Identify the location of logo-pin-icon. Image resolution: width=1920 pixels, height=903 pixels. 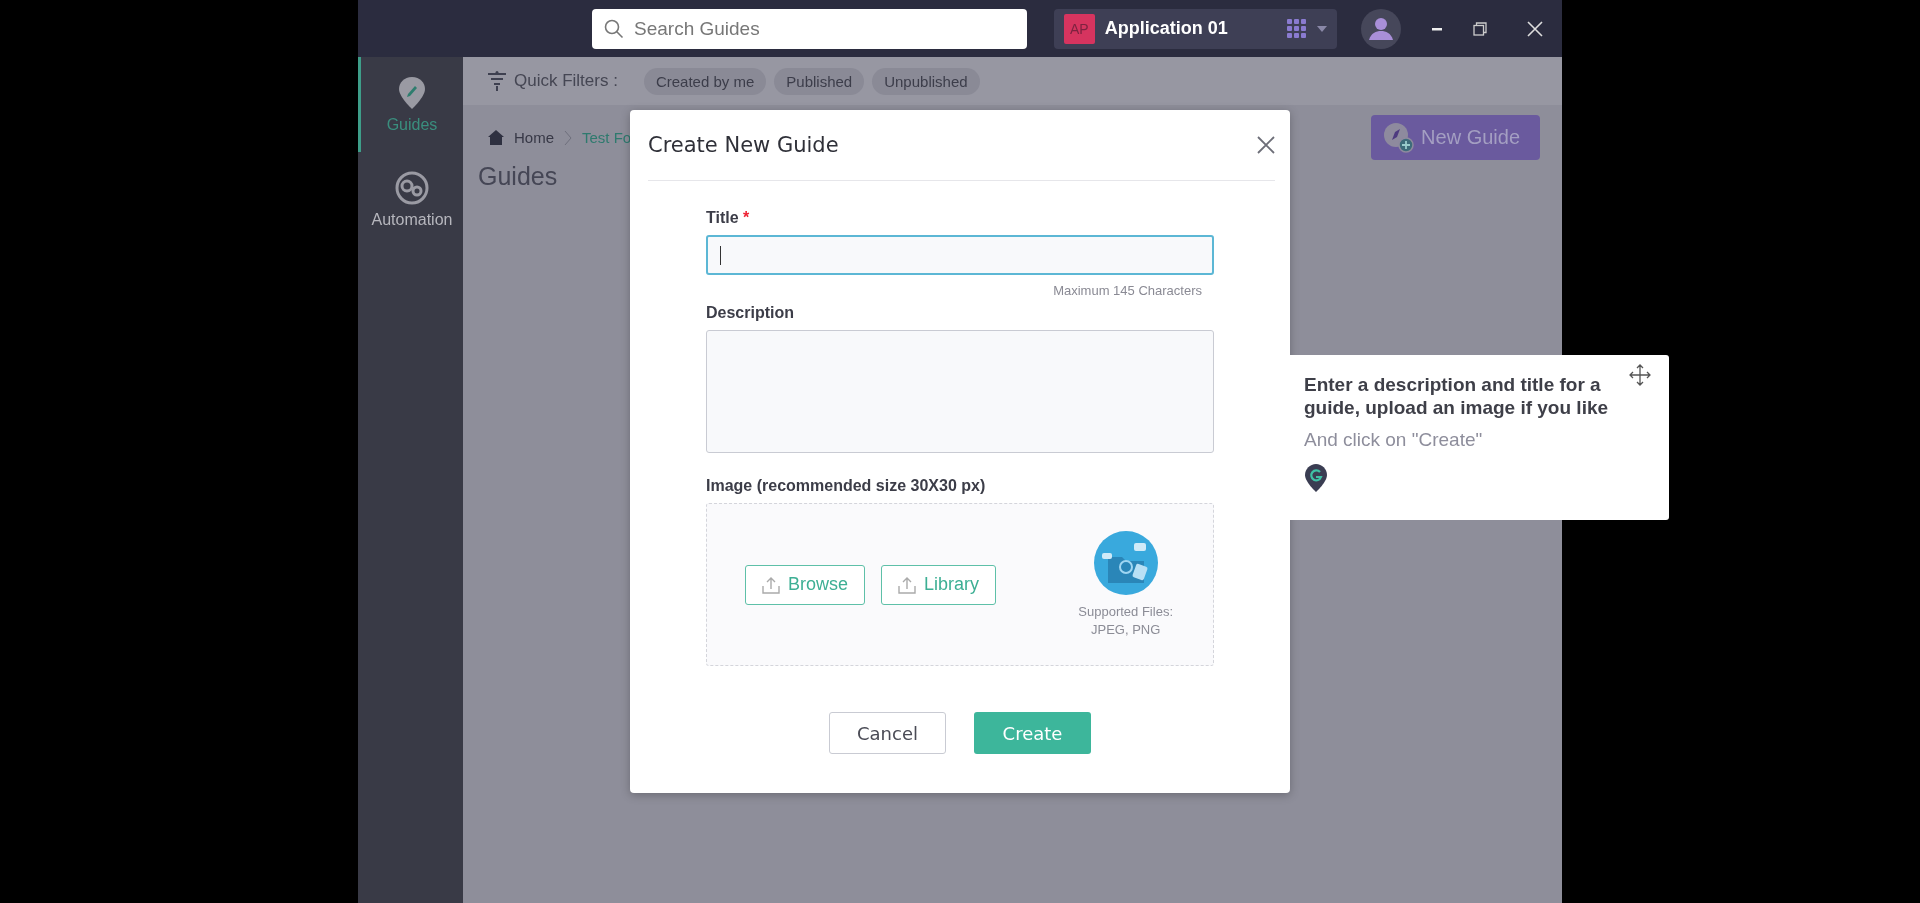
(1316, 478).